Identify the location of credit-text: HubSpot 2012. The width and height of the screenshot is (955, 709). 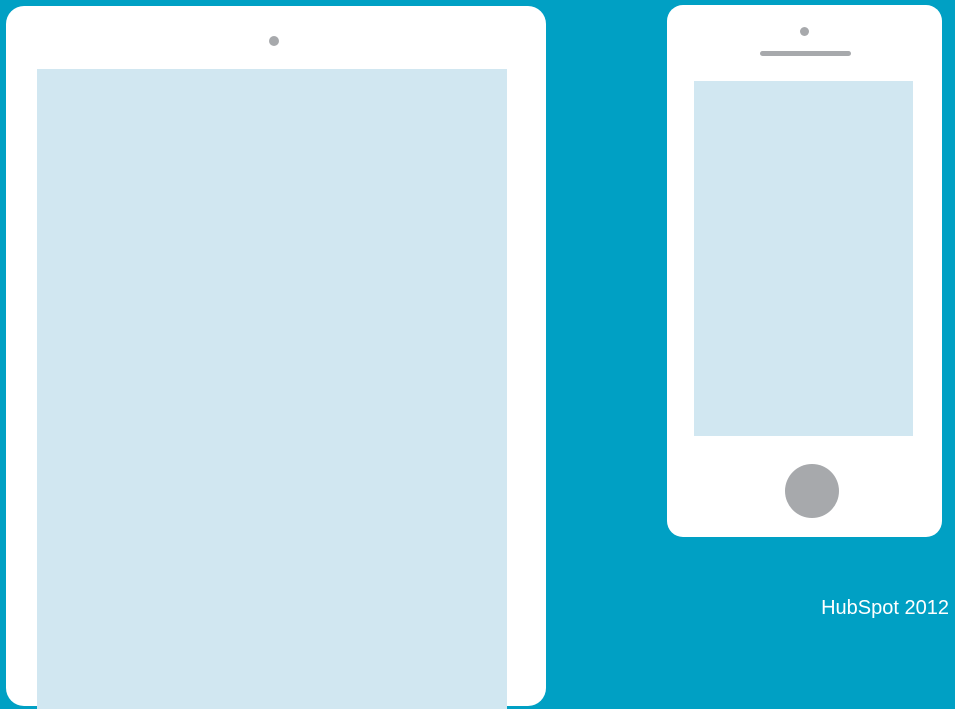
(885, 608).